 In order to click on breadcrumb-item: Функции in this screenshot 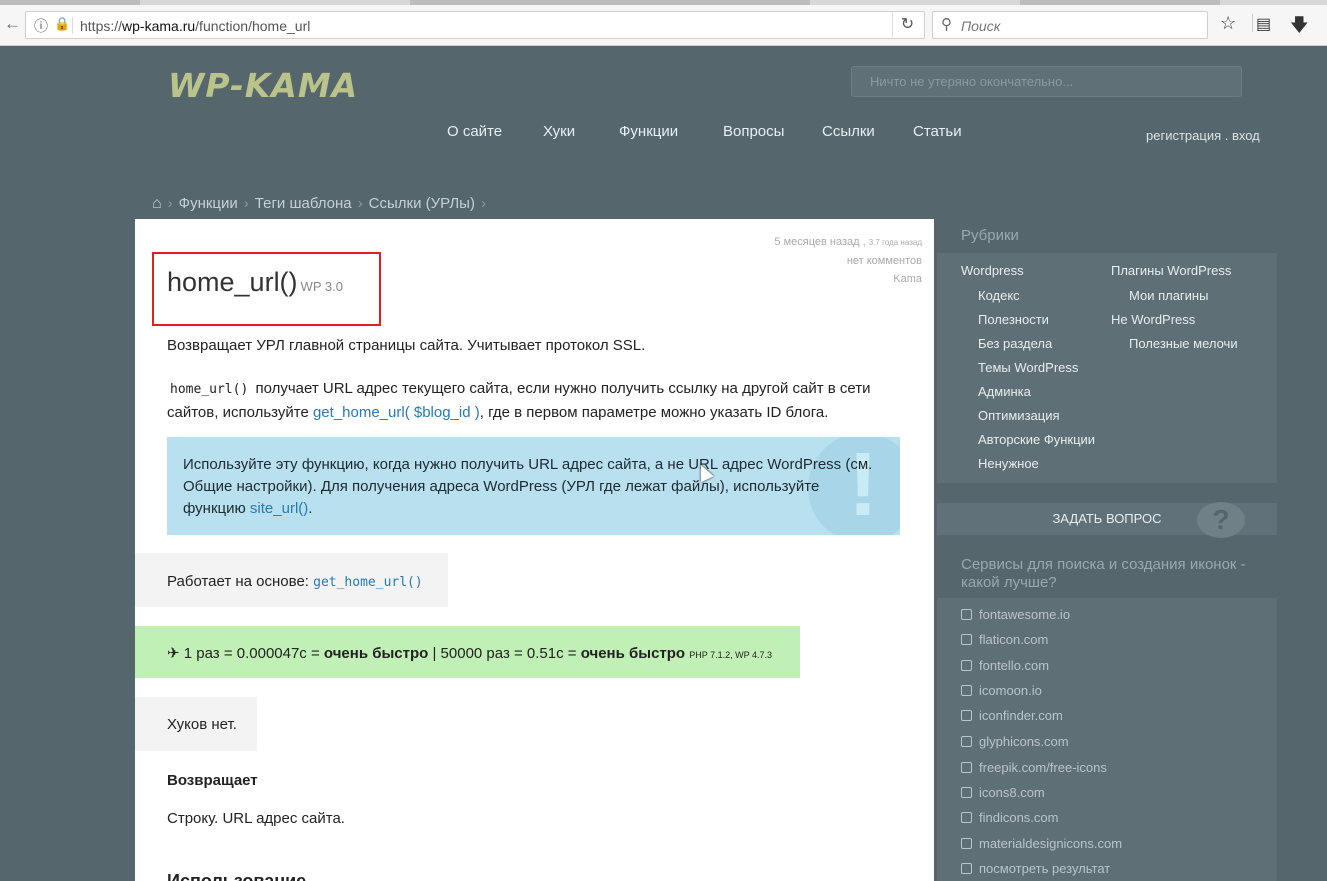, I will do `click(208, 203)`.